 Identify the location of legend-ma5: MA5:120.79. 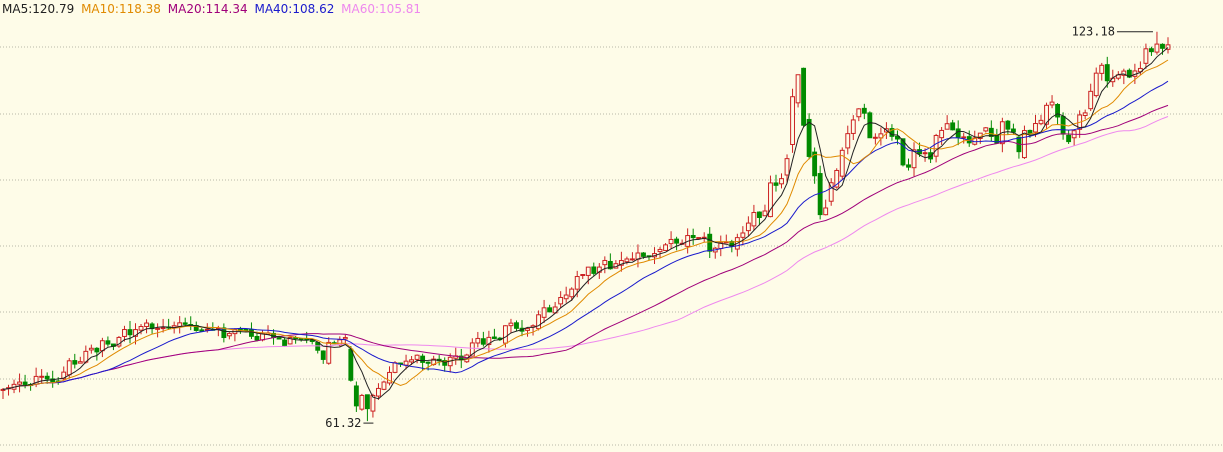
(38, 9).